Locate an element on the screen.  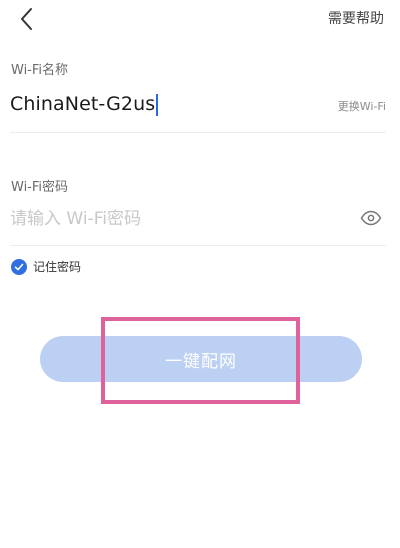
check-icon is located at coordinates (19, 266).